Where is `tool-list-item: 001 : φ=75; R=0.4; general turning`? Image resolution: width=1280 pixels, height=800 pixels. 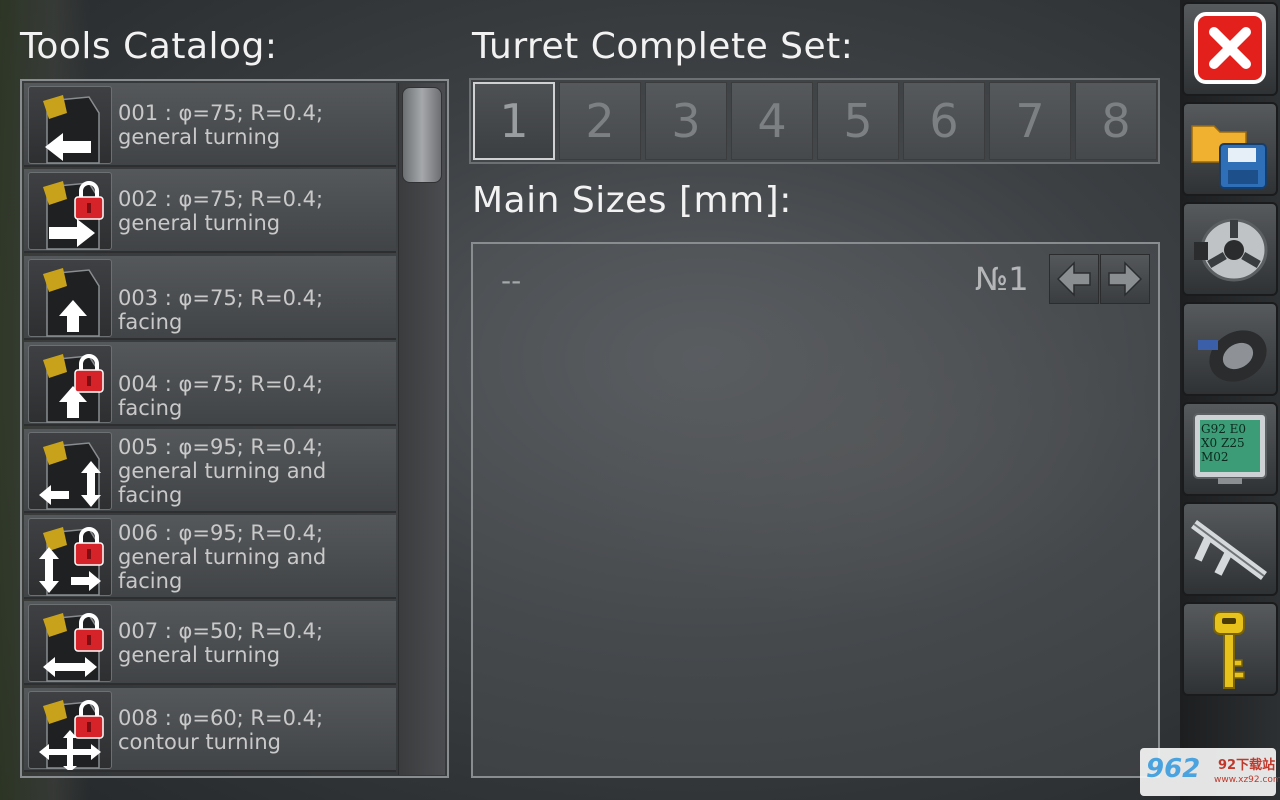 tool-list-item: 001 : φ=75; R=0.4; general turning is located at coordinates (210, 125).